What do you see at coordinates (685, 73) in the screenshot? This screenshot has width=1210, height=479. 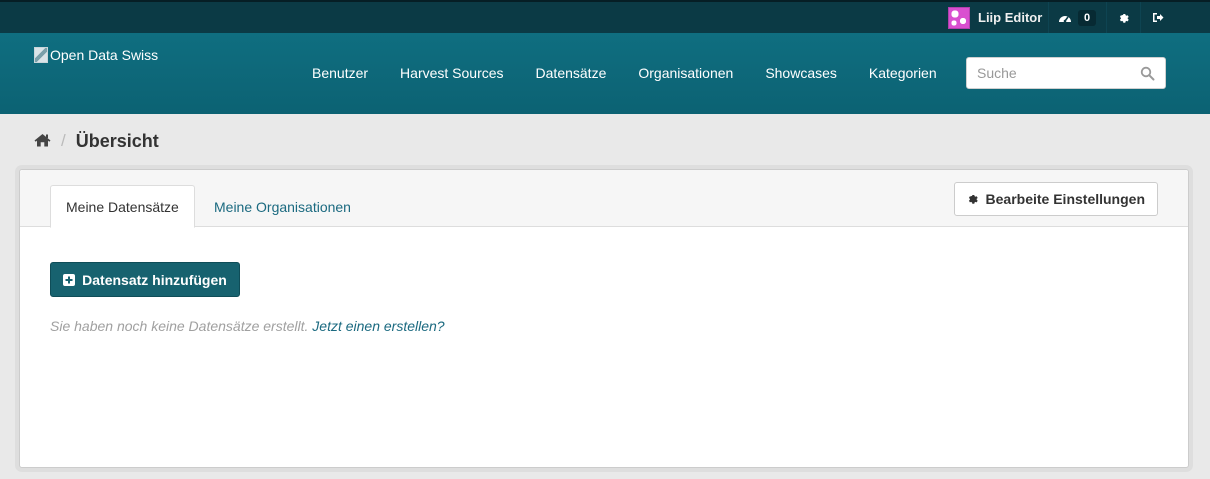 I see `nav-organizations: Organisationen` at bounding box center [685, 73].